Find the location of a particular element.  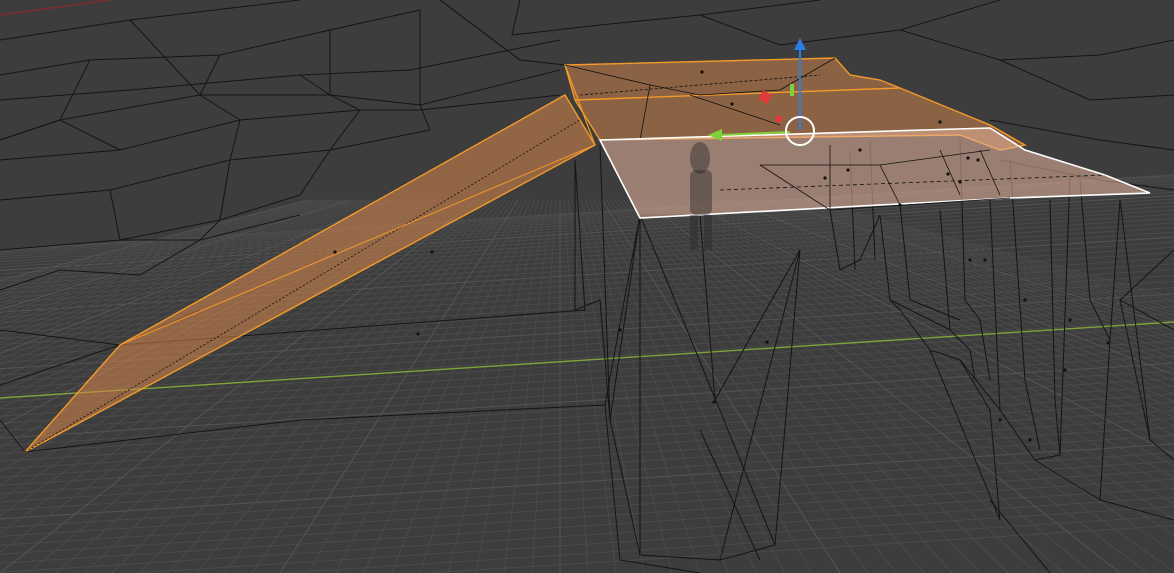

gizmo-z-arrow is located at coordinates (800, 44).